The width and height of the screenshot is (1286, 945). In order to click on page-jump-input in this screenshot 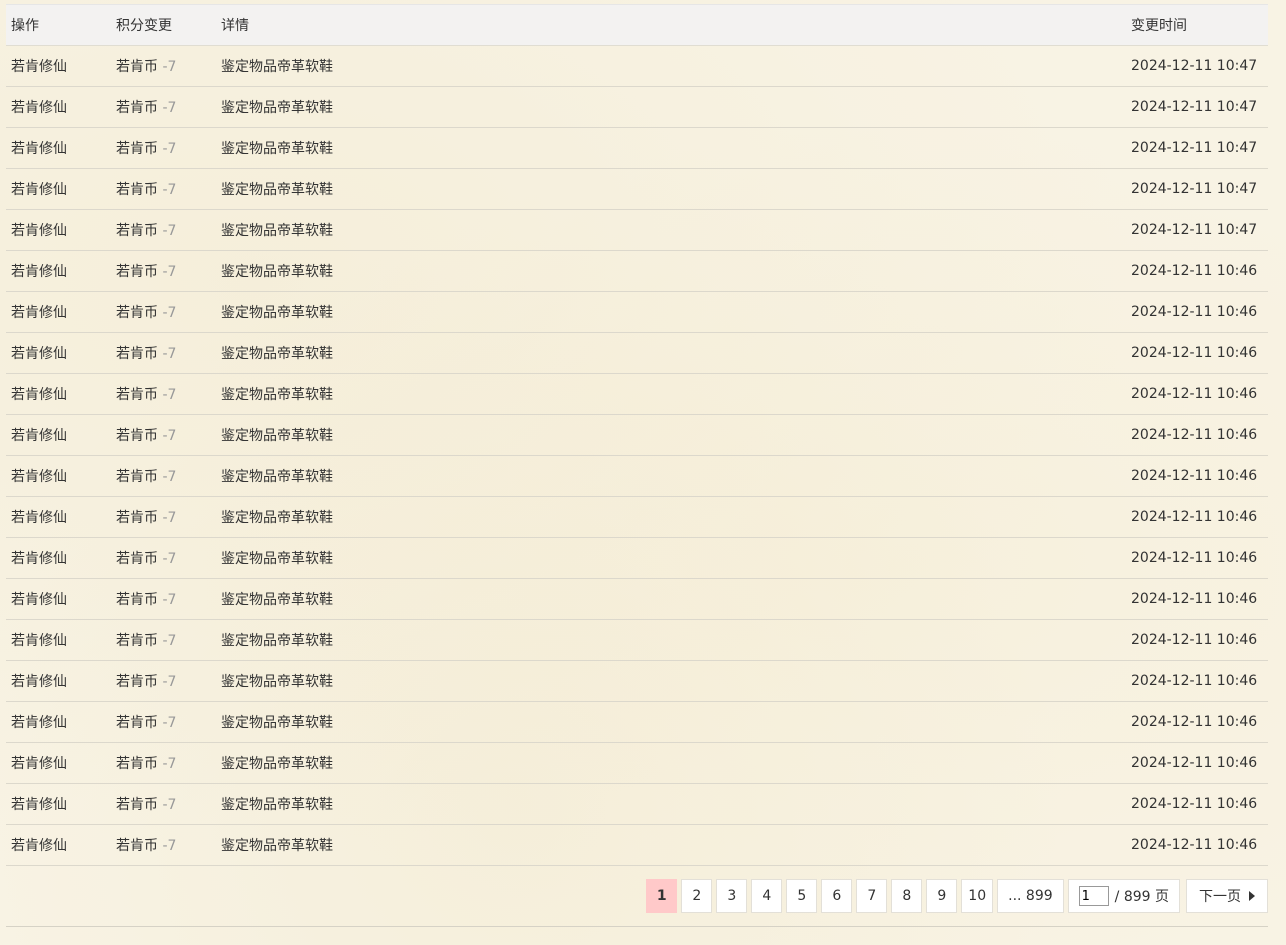, I will do `click(1093, 896)`.